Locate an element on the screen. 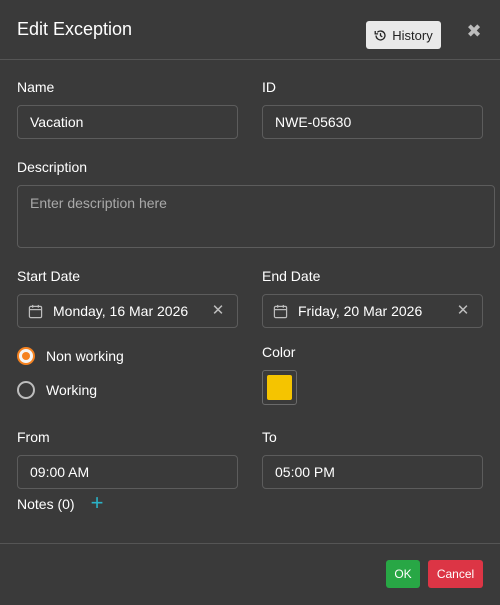  plus-icon: + is located at coordinates (97, 503).